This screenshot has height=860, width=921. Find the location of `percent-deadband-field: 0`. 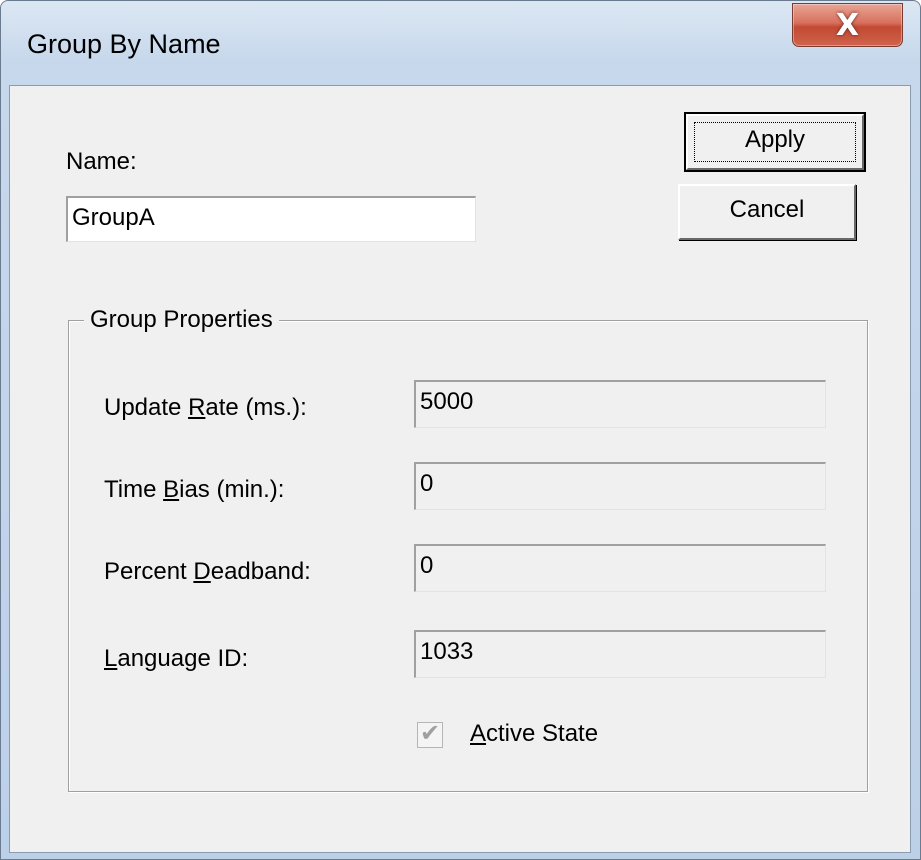

percent-deadband-field: 0 is located at coordinates (620, 568).